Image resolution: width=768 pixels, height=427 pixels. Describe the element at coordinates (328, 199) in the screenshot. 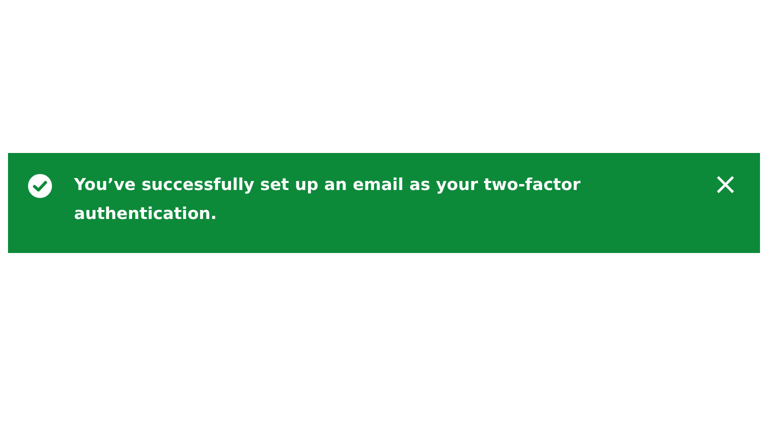

I see `success-message: You’ve successfully set up an email as your two-factor authentication.` at that location.